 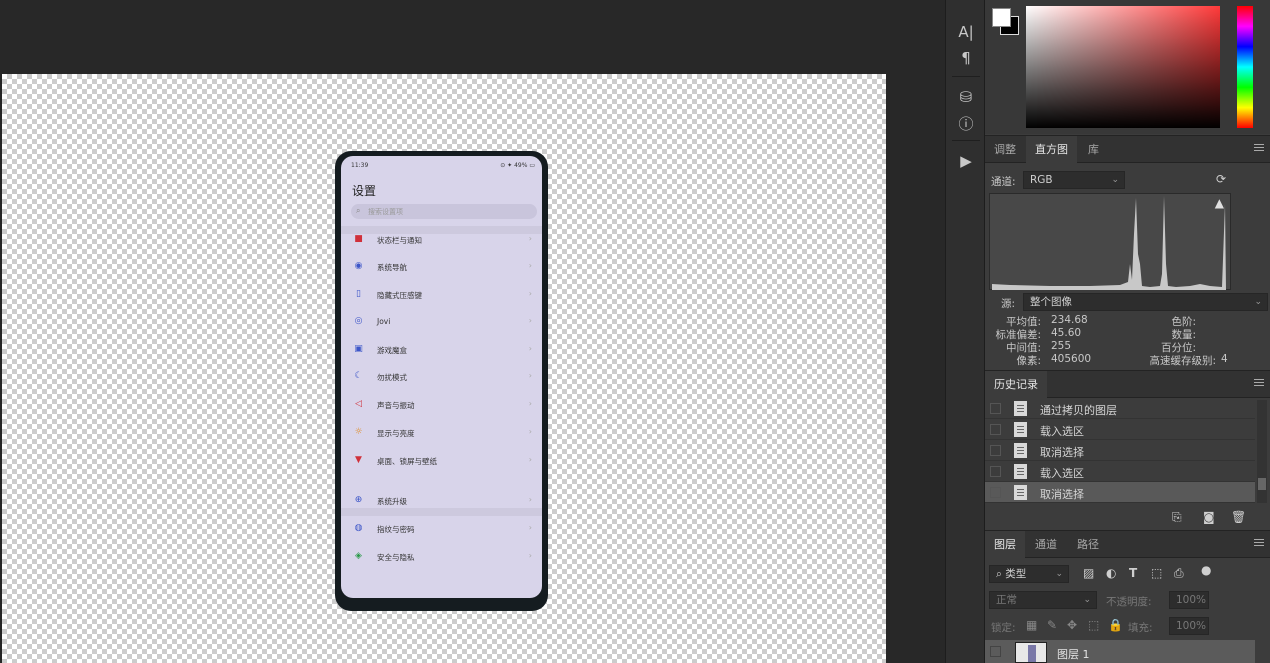 What do you see at coordinates (1088, 573) in the screenshot?
I see `image-filter-icon: ▨` at bounding box center [1088, 573].